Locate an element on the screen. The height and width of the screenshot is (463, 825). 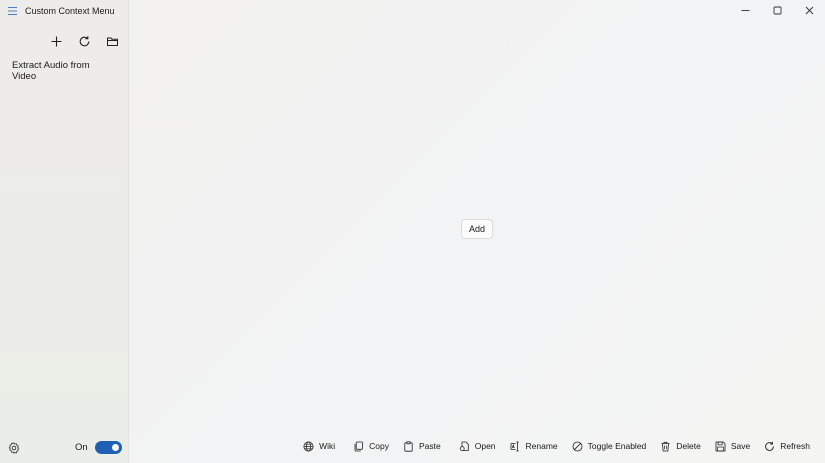
open-button: Open is located at coordinates (477, 446).